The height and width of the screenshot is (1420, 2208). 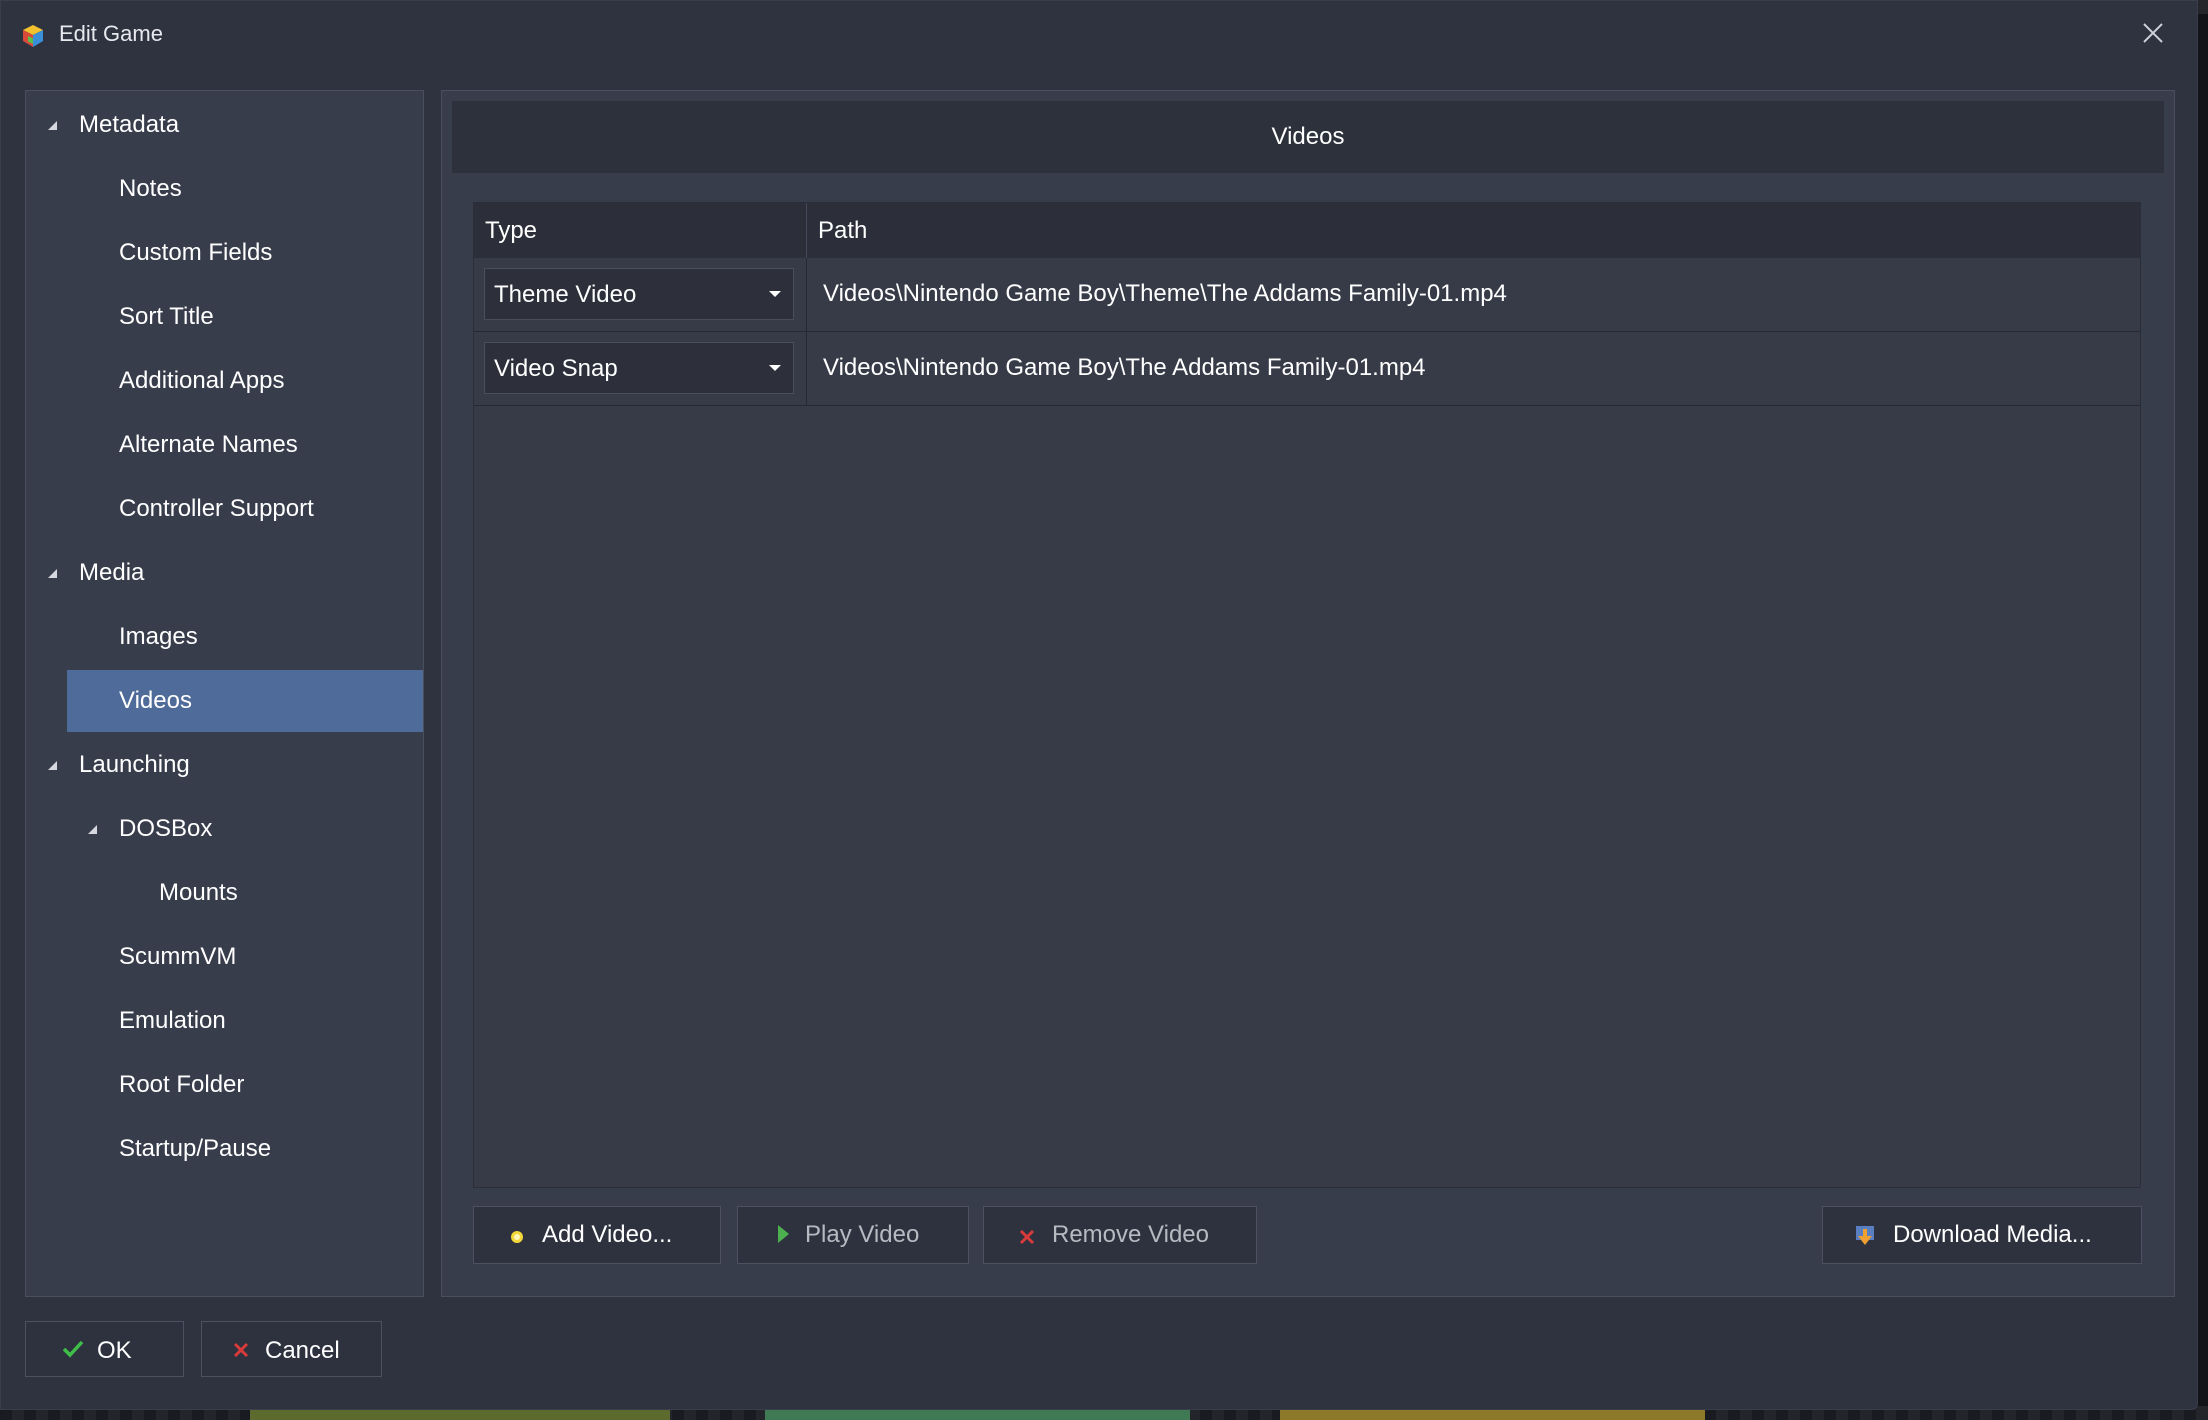 I want to click on tree-item-root-folder: Root Folder, so click(x=224, y=1085).